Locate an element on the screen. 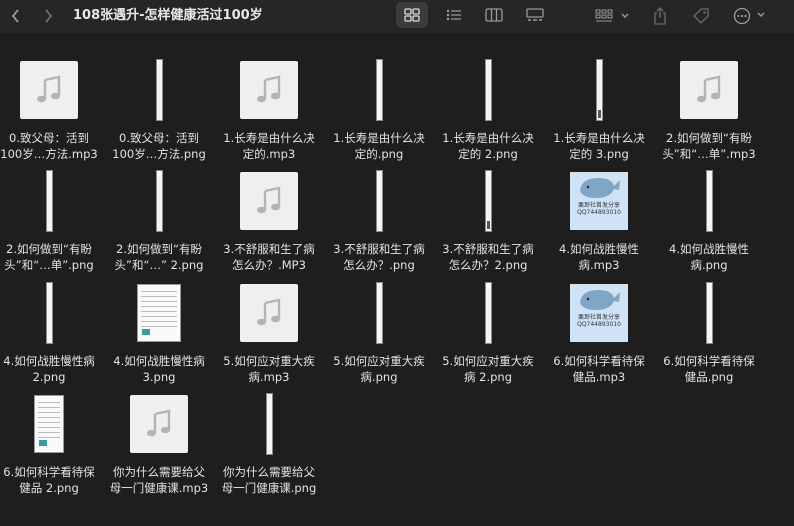 The width and height of the screenshot is (794, 526). file-item: 2.如何做到“有盼 头”和“…单”.mp3 is located at coordinates (709, 112).